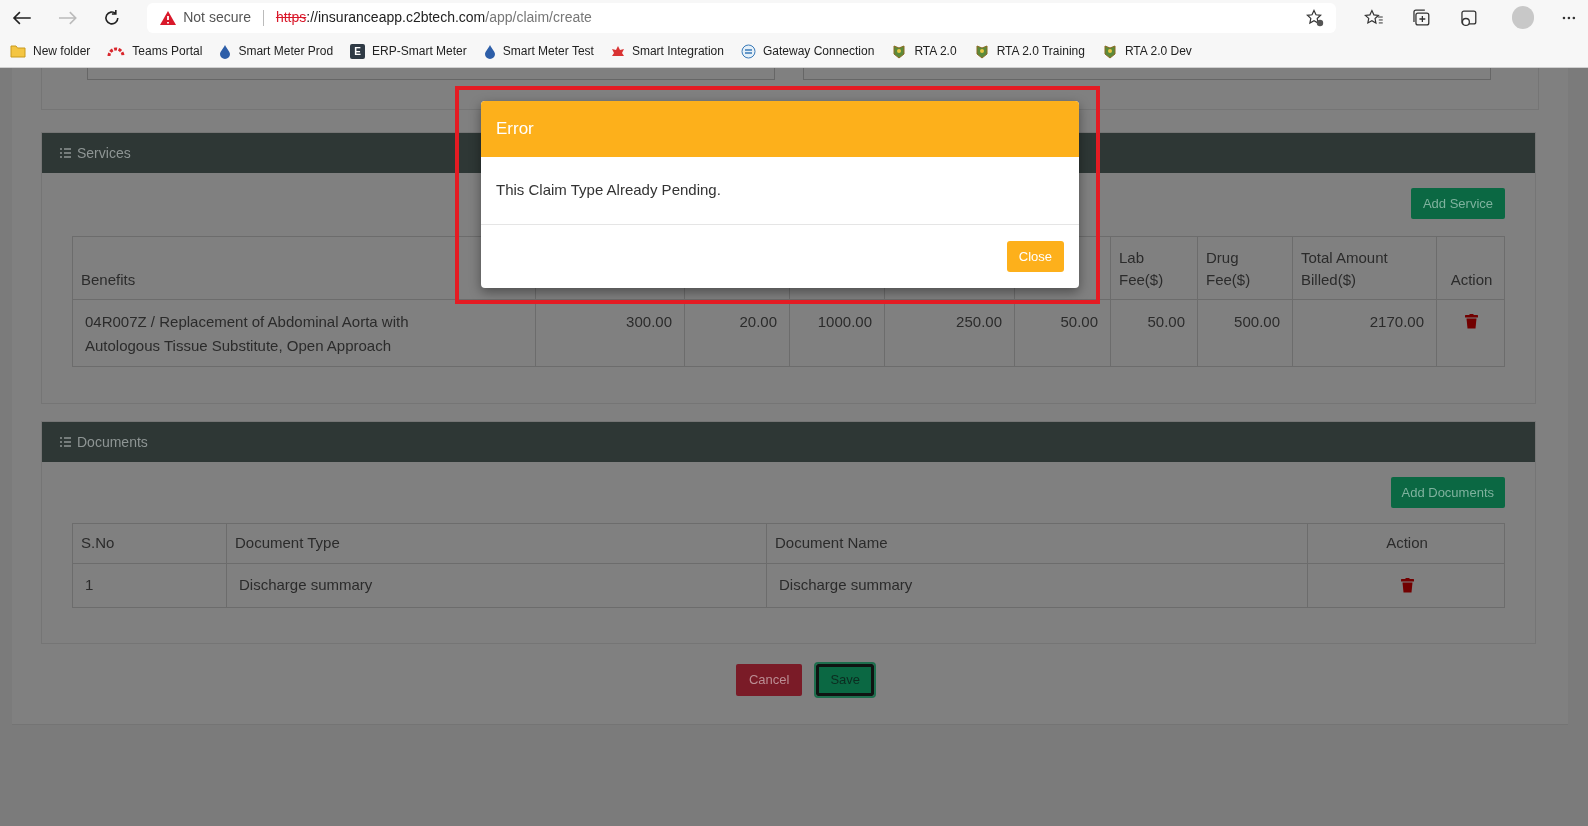 Image resolution: width=1588 pixels, height=826 pixels. Describe the element at coordinates (979, 321) in the screenshot. I see `table-cell: 250.00` at that location.